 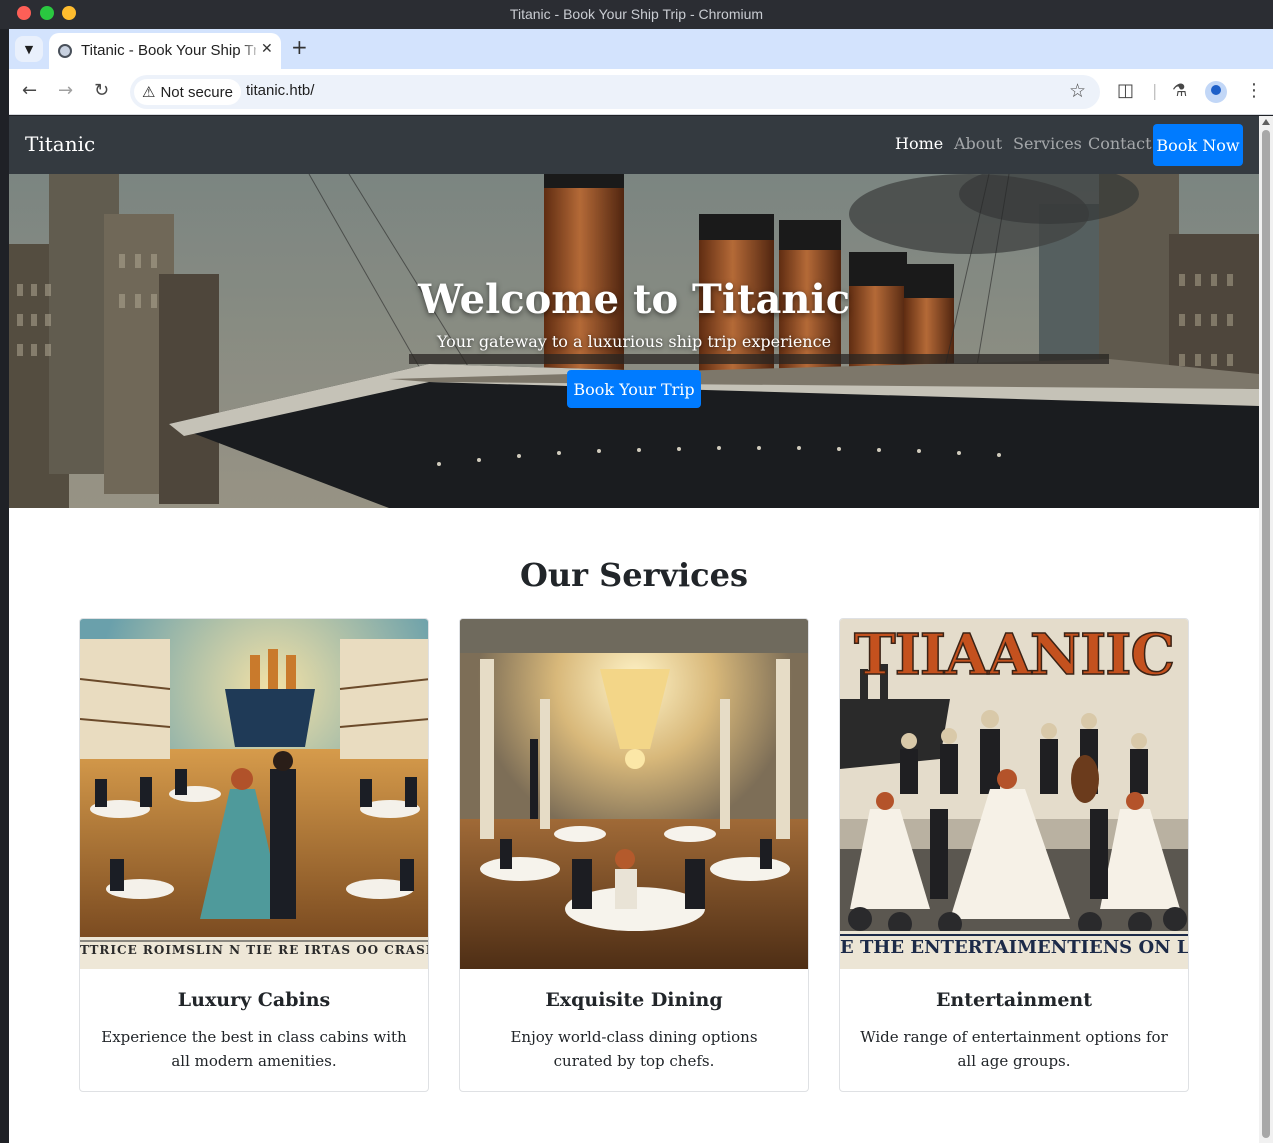 What do you see at coordinates (1014, 947) in the screenshot?
I see `entertainment-image-caption: E THE ENTERTAIMENTIENS ON LAI` at bounding box center [1014, 947].